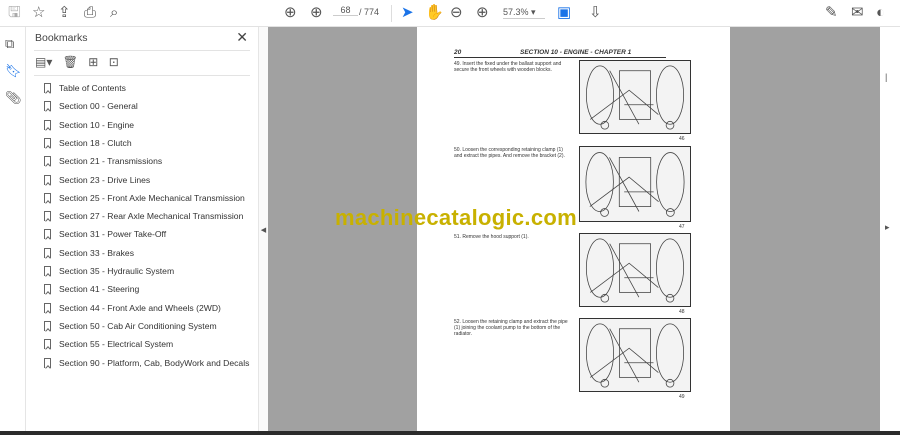 This screenshot has width=900, height=435. Describe the element at coordinates (99, 289) in the screenshot. I see `bookmark-label: Section 41 - Steering` at that location.